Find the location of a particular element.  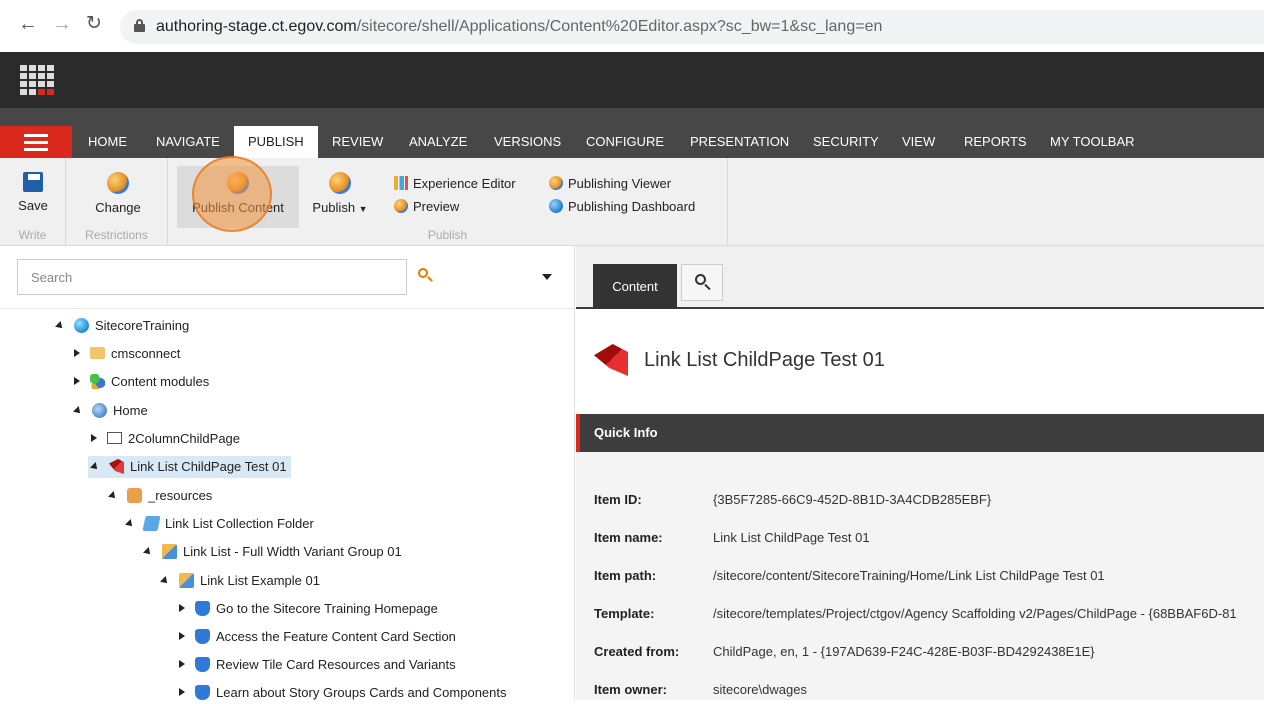

chevron-down-icon: ▼ is located at coordinates (363, 209).